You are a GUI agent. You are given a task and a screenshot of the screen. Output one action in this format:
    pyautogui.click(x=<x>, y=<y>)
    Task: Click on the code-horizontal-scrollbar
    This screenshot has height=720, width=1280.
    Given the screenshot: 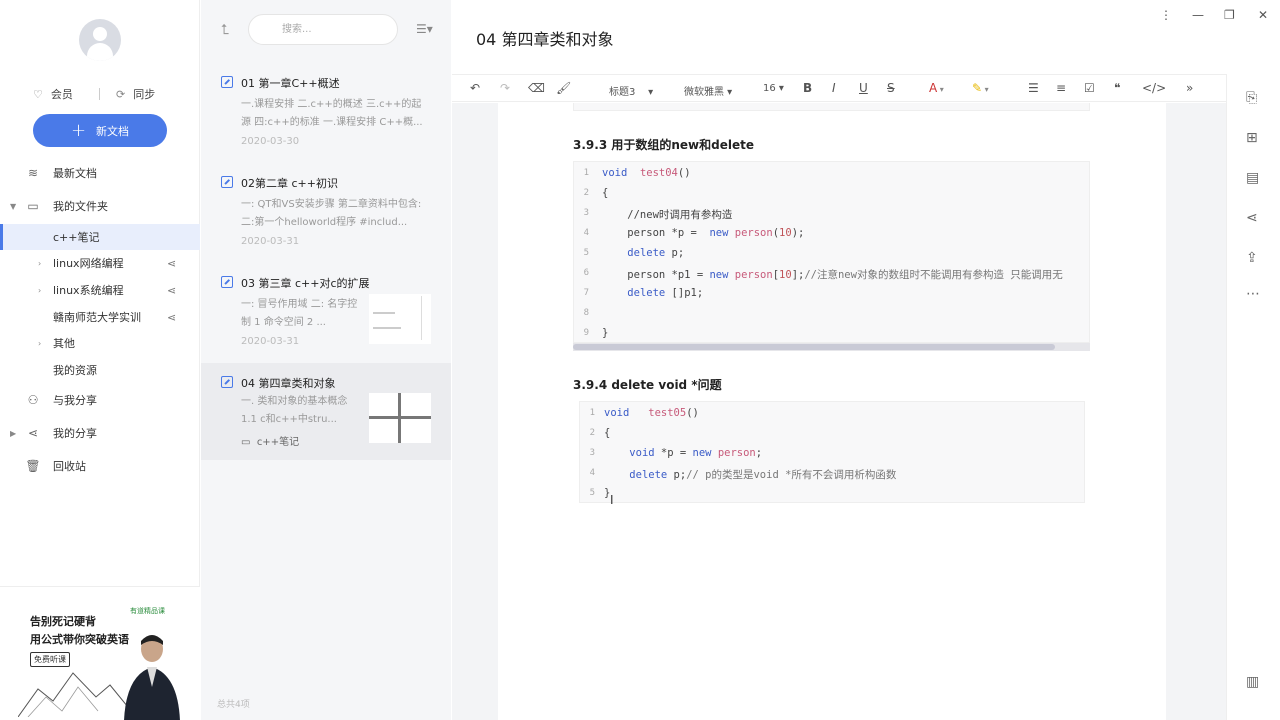 What is the action you would take?
    pyautogui.click(x=831, y=347)
    